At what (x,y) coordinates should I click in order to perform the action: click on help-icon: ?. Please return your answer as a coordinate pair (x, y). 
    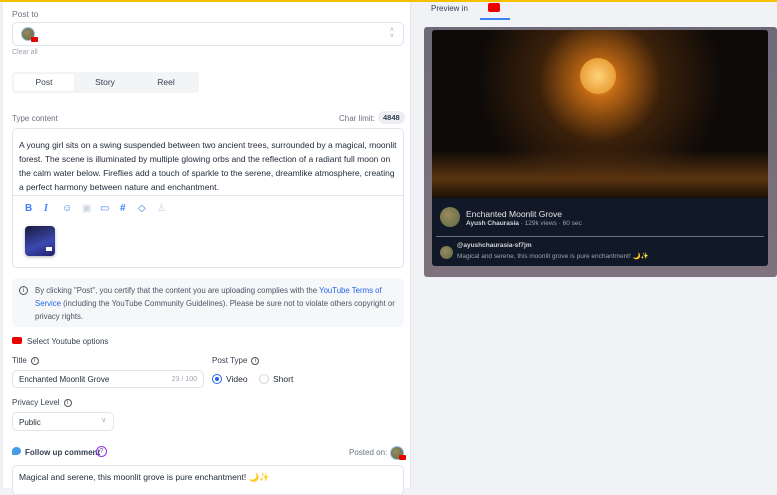
    Looking at the image, I should click on (101, 451).